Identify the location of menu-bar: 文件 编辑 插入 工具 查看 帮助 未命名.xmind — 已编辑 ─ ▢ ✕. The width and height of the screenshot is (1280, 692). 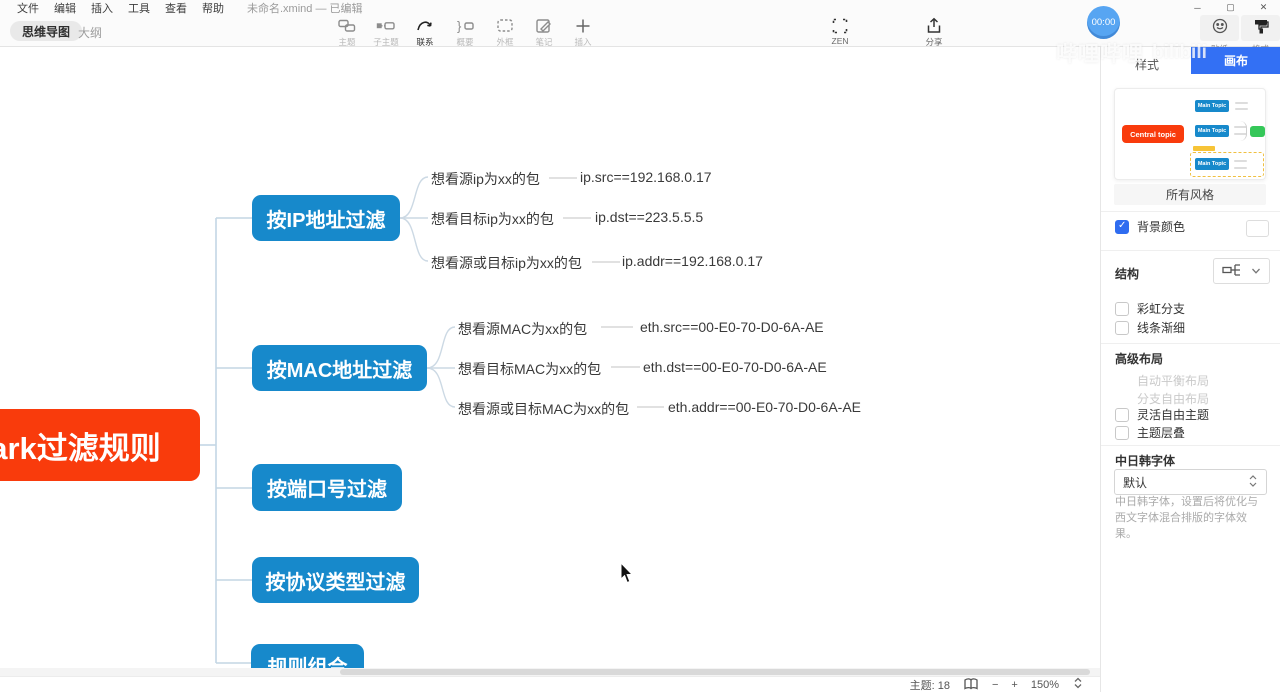
(640, 7).